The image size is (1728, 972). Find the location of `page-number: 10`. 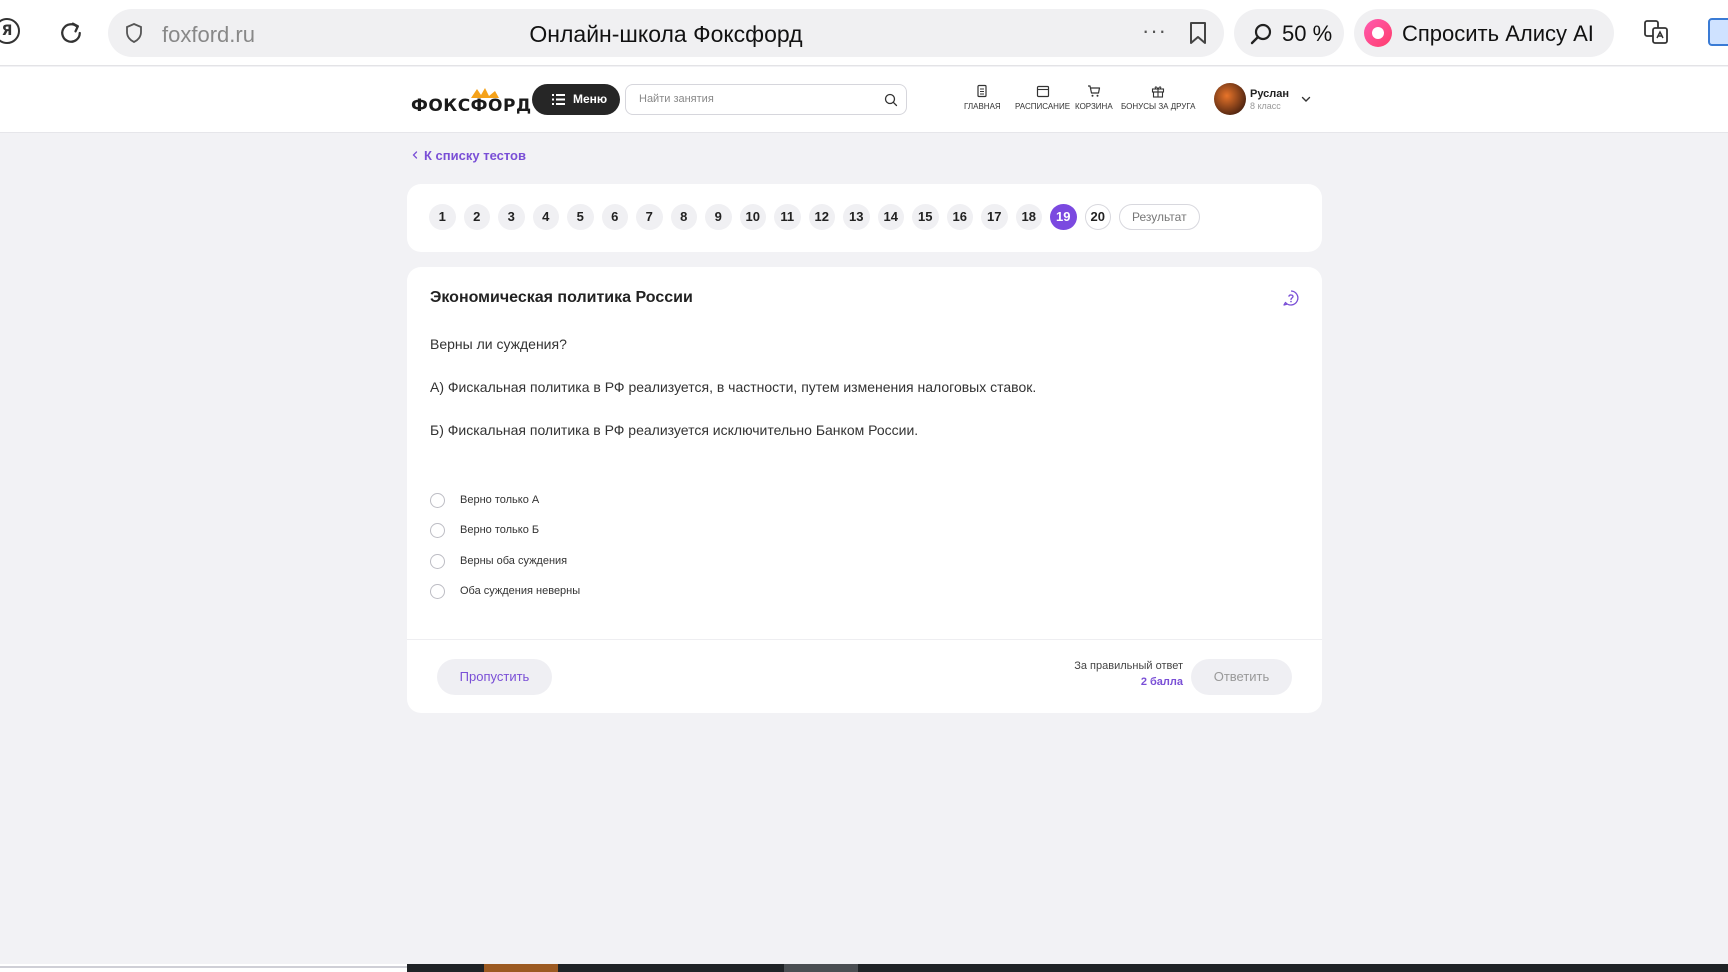

page-number: 10 is located at coordinates (752, 217).